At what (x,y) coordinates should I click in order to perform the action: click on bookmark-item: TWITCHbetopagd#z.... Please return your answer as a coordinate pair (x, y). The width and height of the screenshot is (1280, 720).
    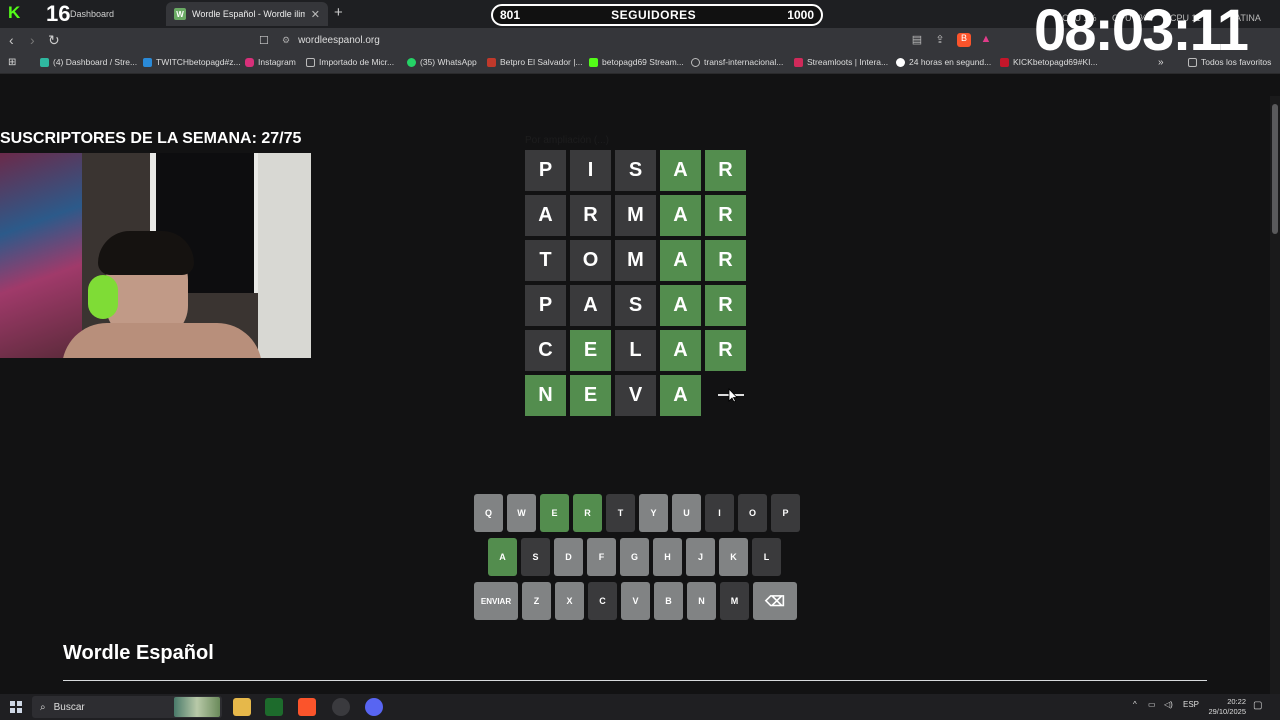
    Looking at the image, I should click on (192, 62).